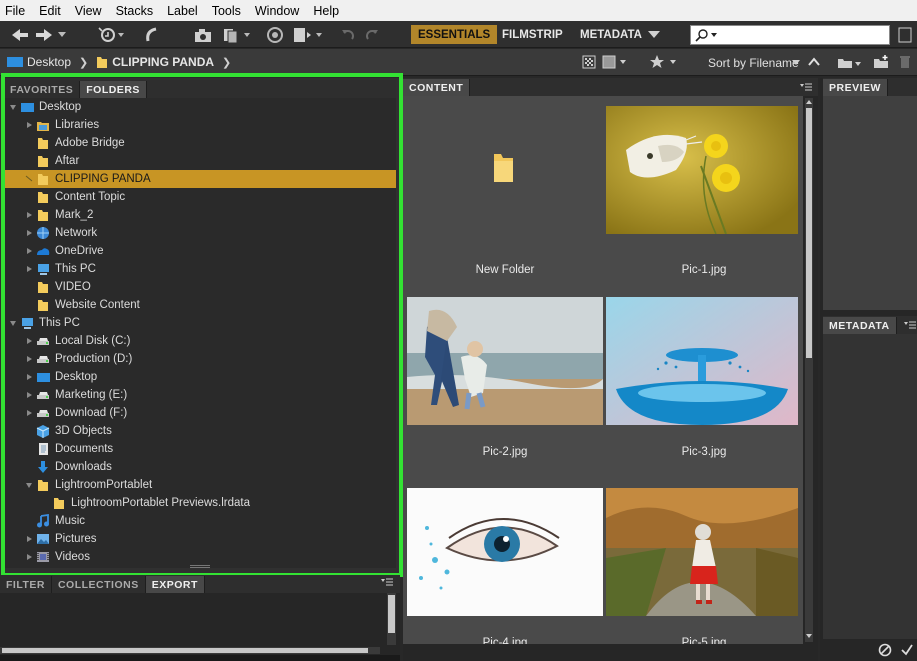 This screenshot has height=661, width=917. I want to click on menu-file: File, so click(15, 11).